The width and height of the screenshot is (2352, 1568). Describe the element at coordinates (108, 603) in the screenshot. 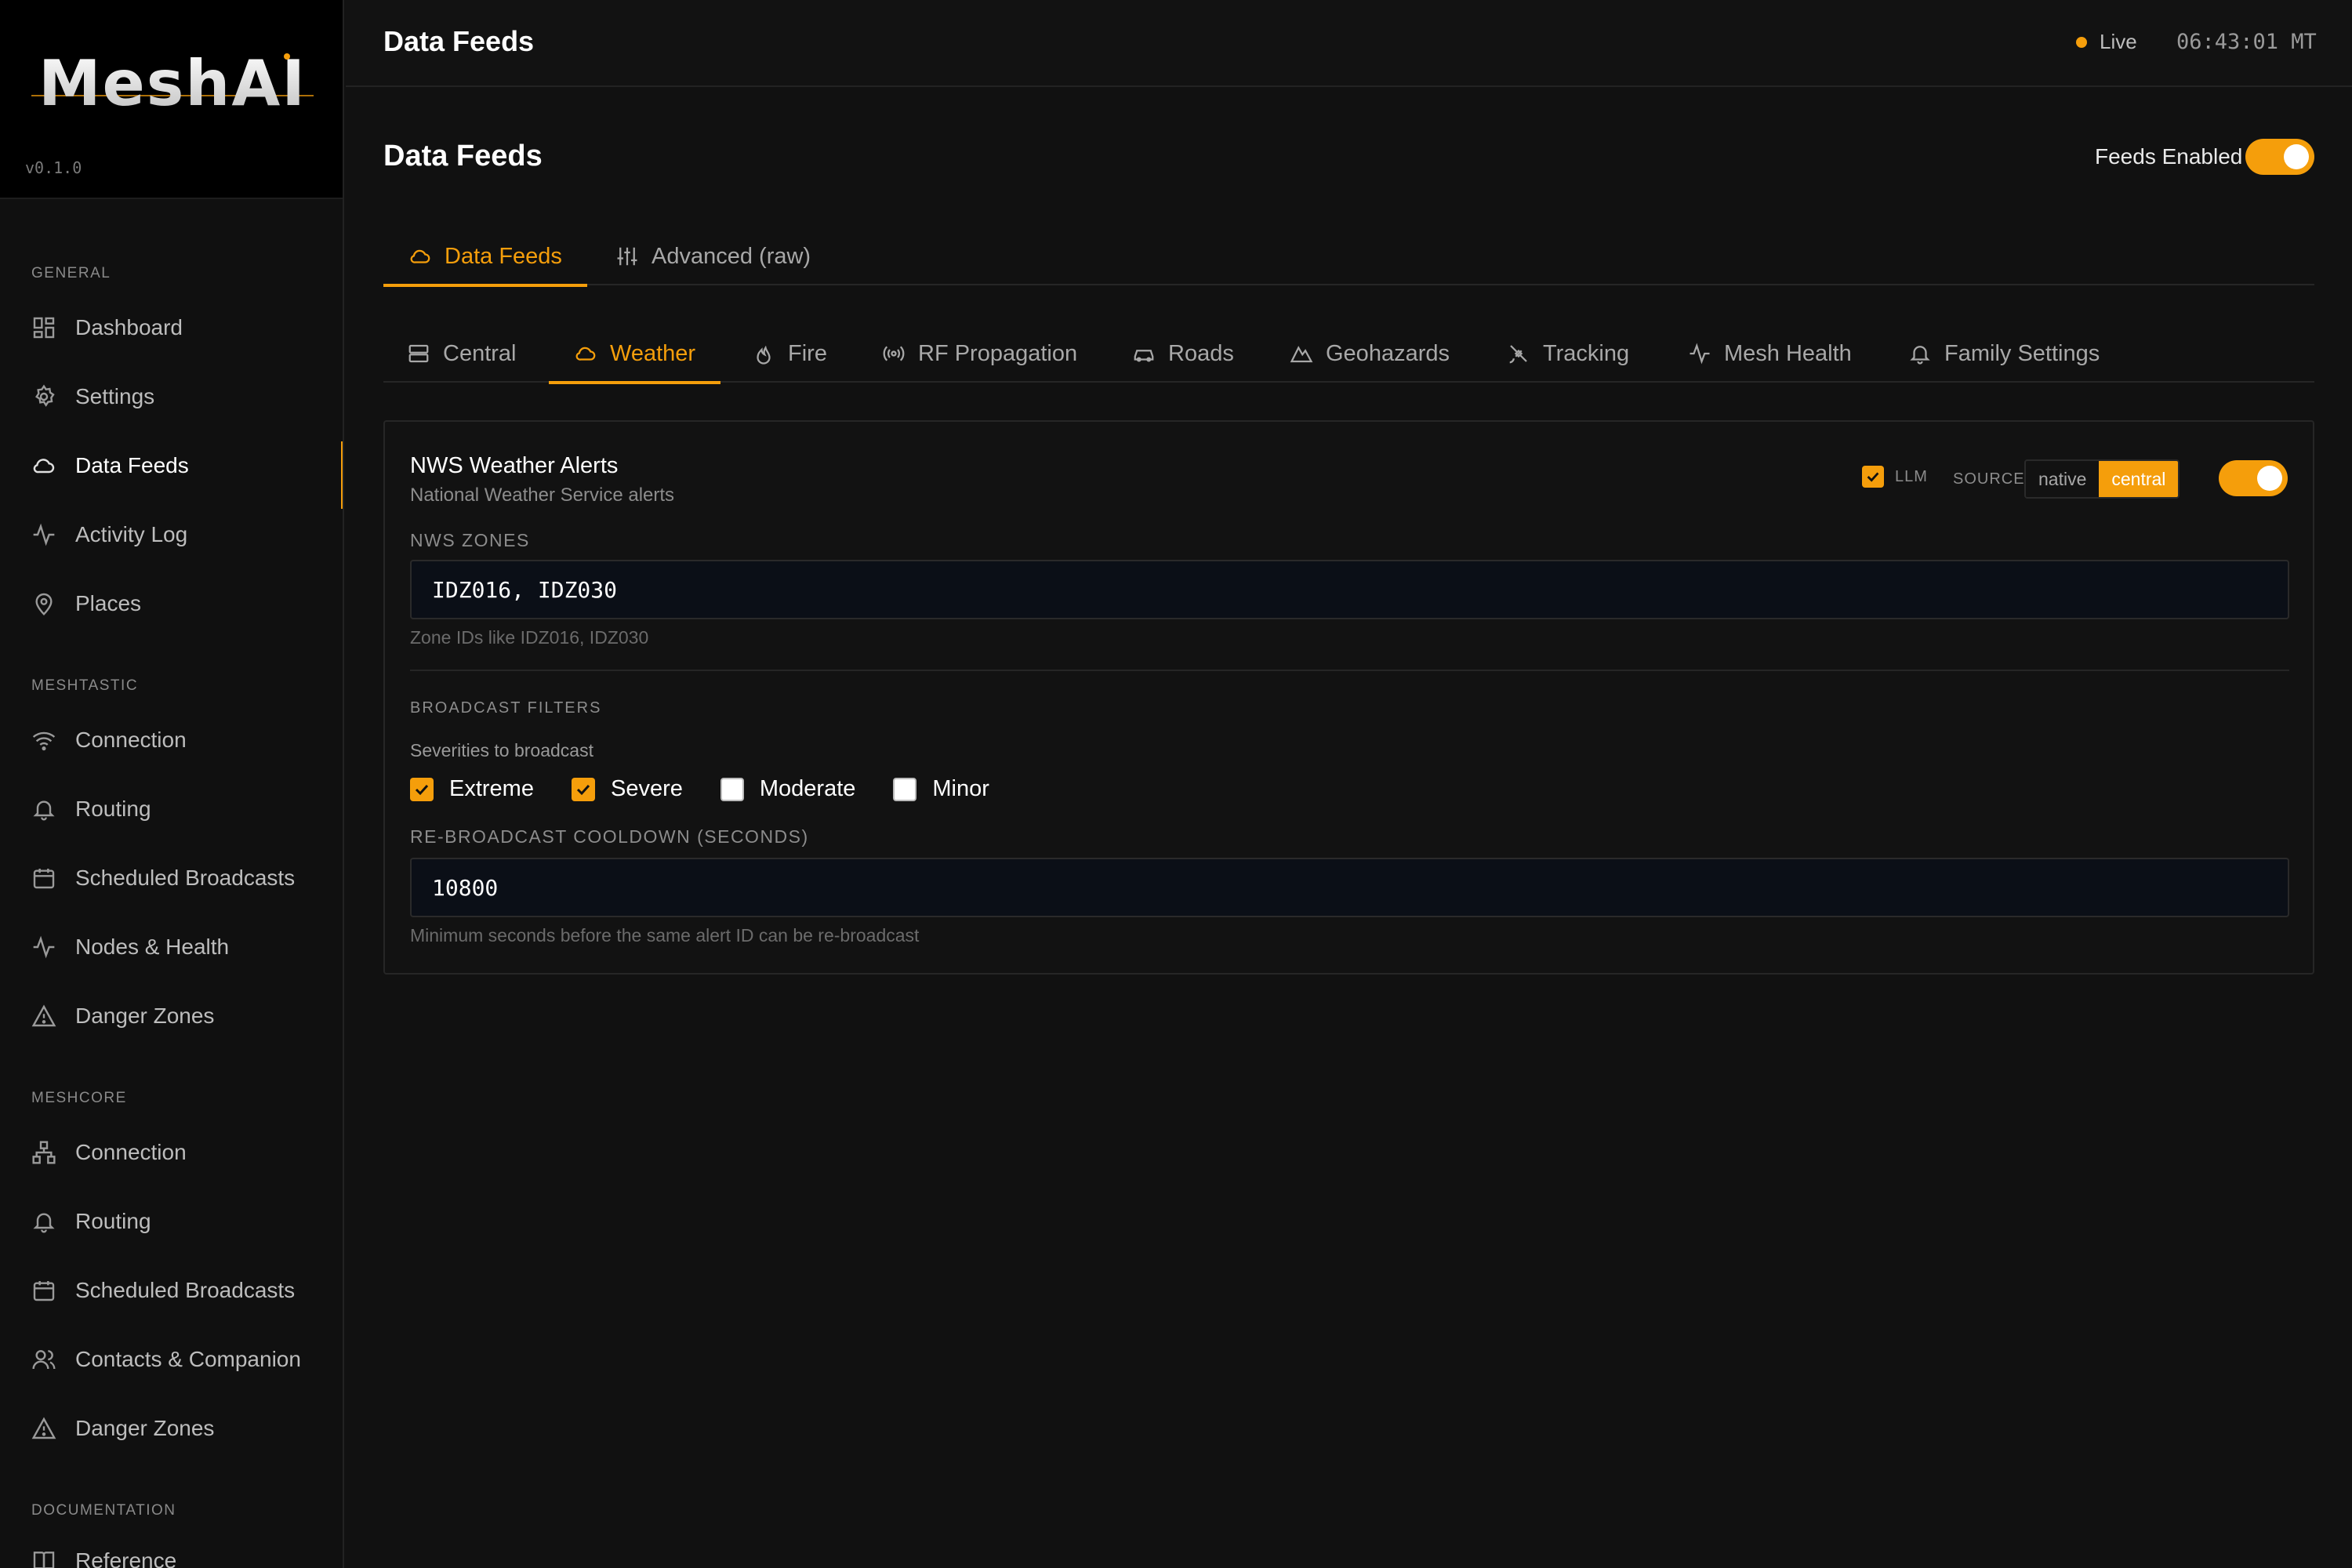

I see `sidebar-item-label: Places` at that location.